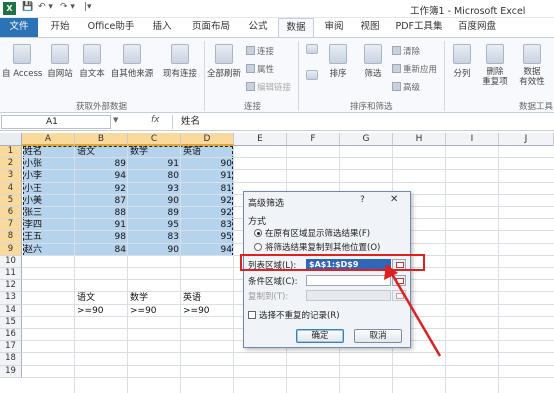 This screenshot has width=554, height=393. I want to click on row-header: 12, so click(11, 286).